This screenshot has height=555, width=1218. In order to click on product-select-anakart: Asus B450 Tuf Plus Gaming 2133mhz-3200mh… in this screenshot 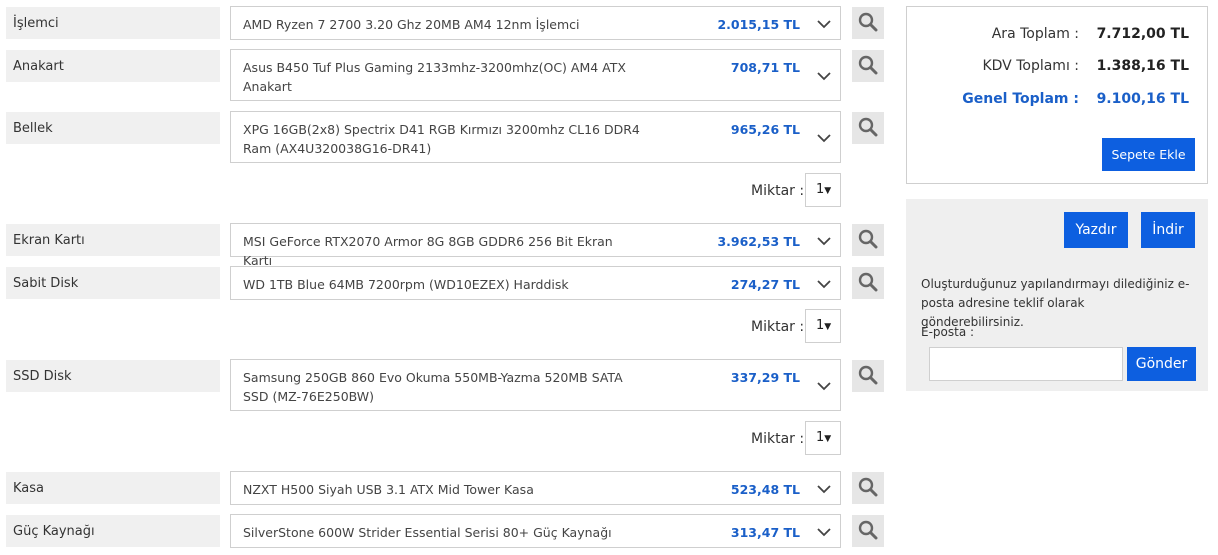, I will do `click(535, 75)`.